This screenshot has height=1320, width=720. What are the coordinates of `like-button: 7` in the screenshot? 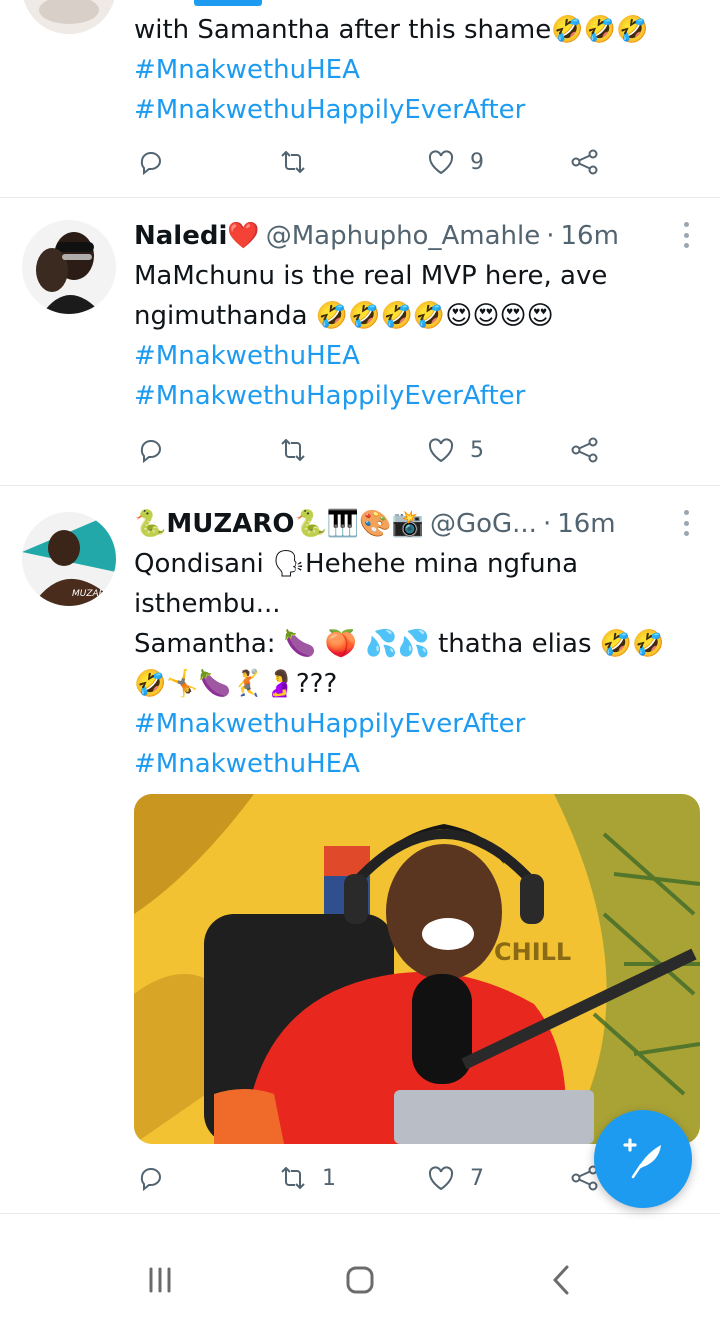 It's located at (455, 1178).